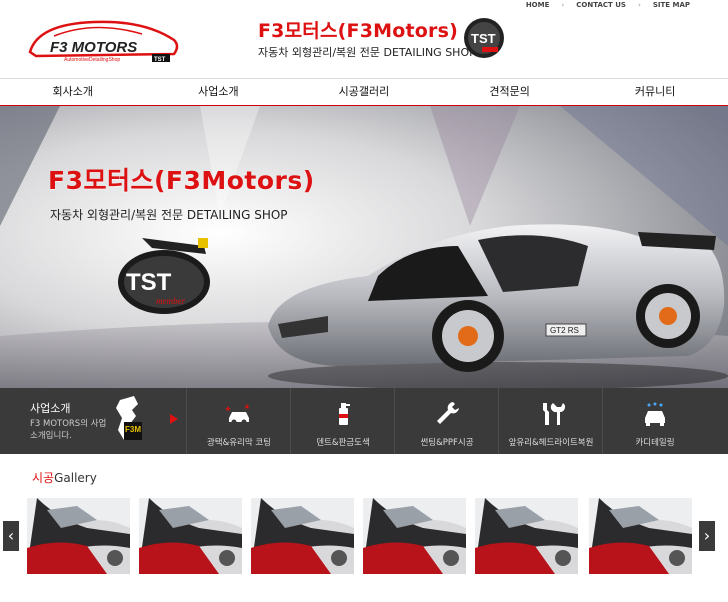 Image resolution: width=728 pixels, height=602 pixels. What do you see at coordinates (68, 430) in the screenshot?
I see `business-intro-desc: F3 MOTORS의 사업소개입니다.` at bounding box center [68, 430].